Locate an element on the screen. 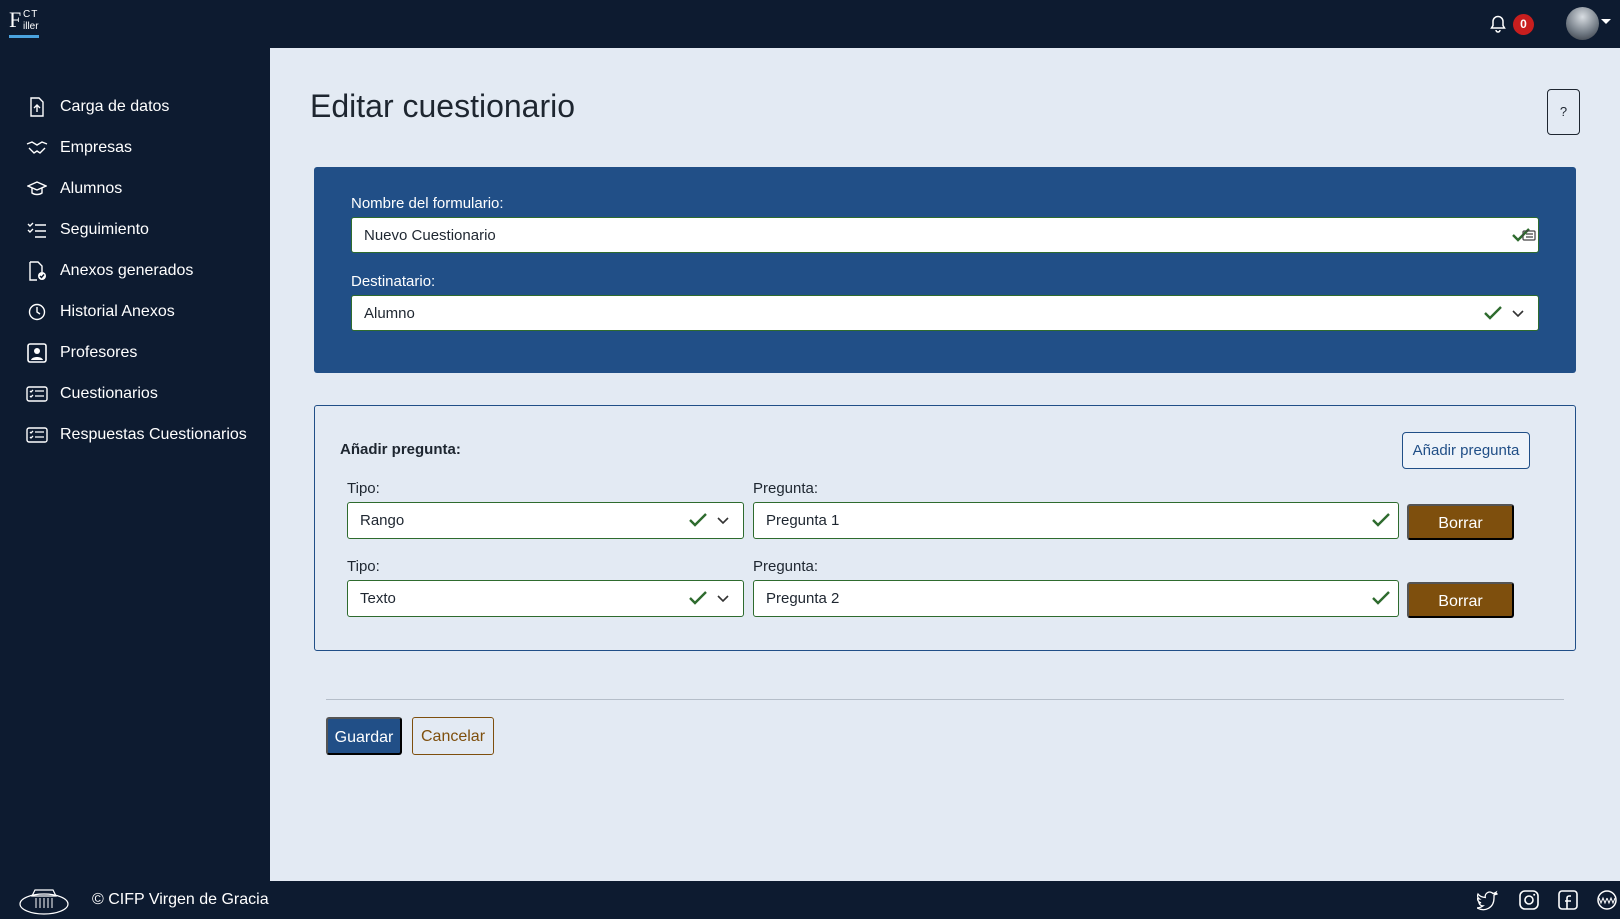 The image size is (1620, 919). sidebar-item-respuestas-cuestionarios: Respuestas Cuestionarios is located at coordinates (146, 435).